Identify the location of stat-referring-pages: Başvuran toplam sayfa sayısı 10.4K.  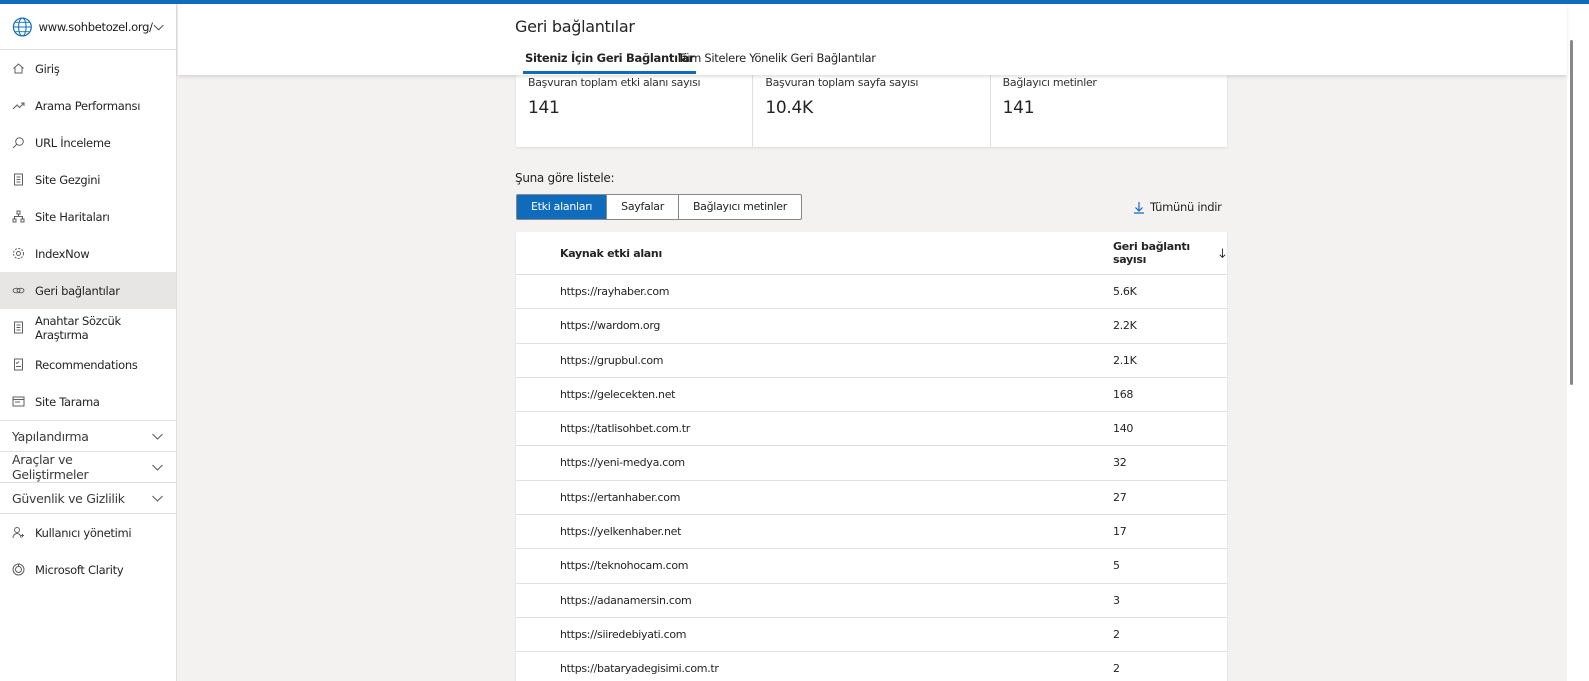
(872, 108).